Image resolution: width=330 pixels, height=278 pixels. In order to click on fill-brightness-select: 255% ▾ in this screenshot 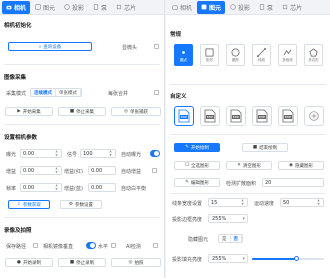, I will do `click(228, 258)`.